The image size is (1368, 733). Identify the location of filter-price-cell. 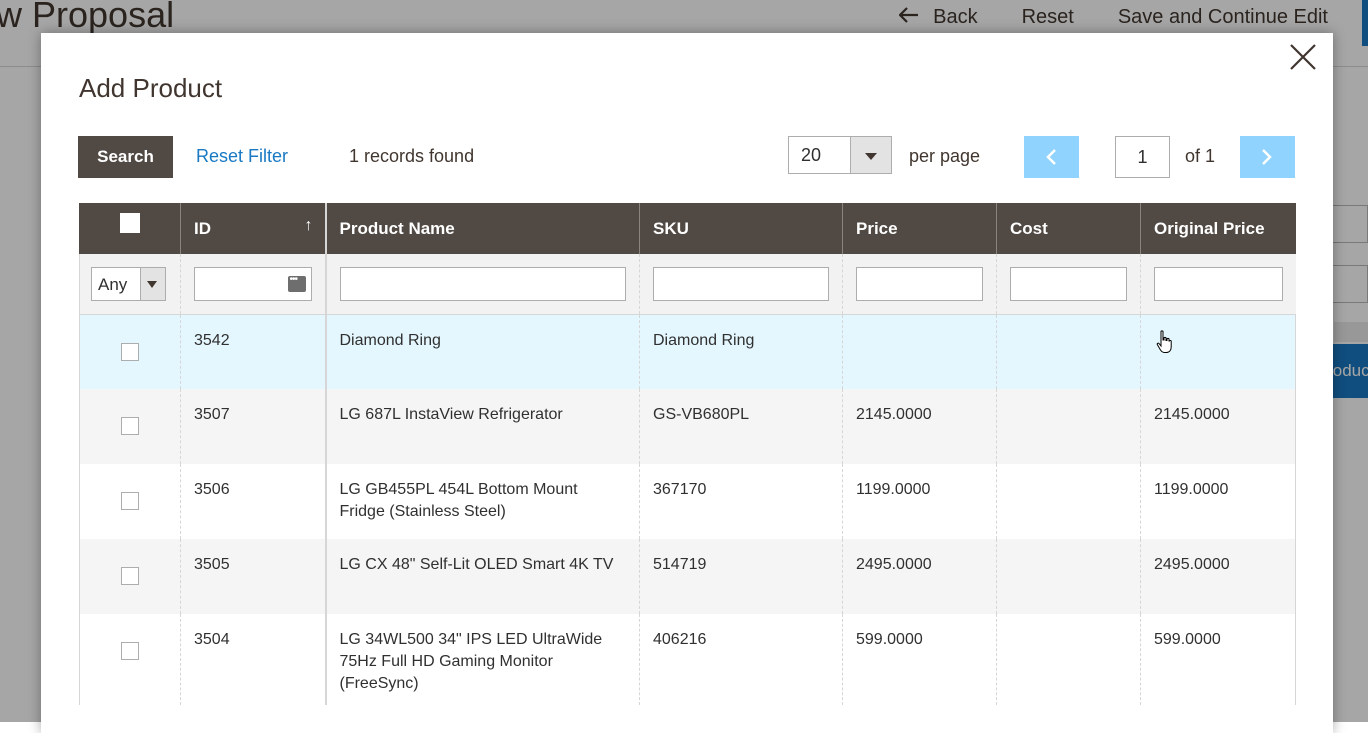
(919, 284).